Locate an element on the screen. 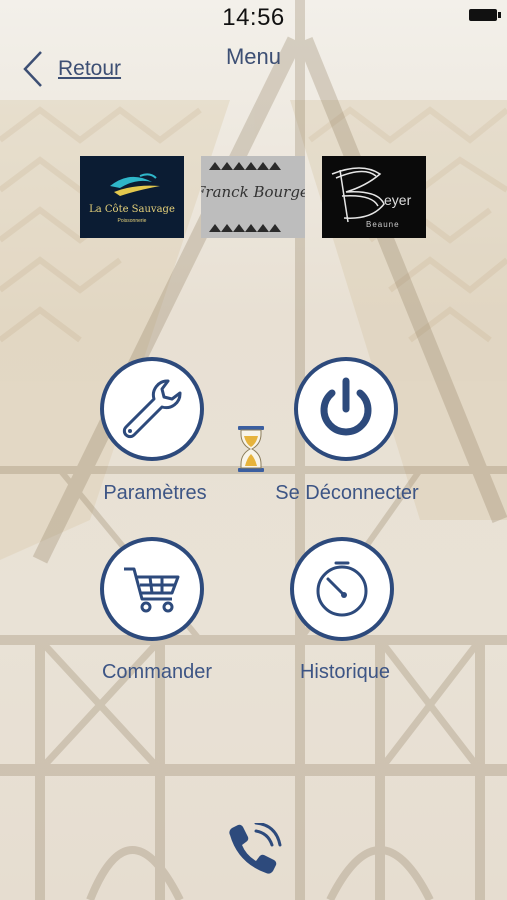  partner-name: Franck Bourgeon is located at coordinates (253, 192).